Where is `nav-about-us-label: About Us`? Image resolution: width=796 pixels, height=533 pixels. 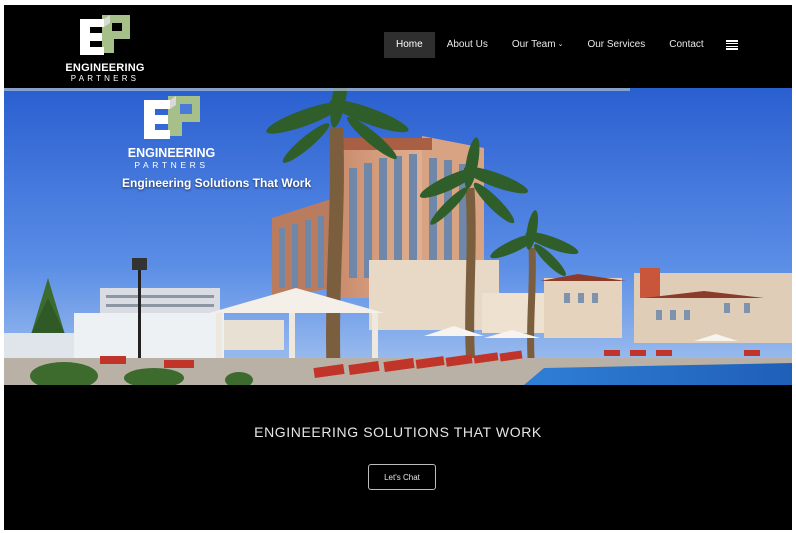
nav-about-us-label: About Us is located at coordinates (467, 44).